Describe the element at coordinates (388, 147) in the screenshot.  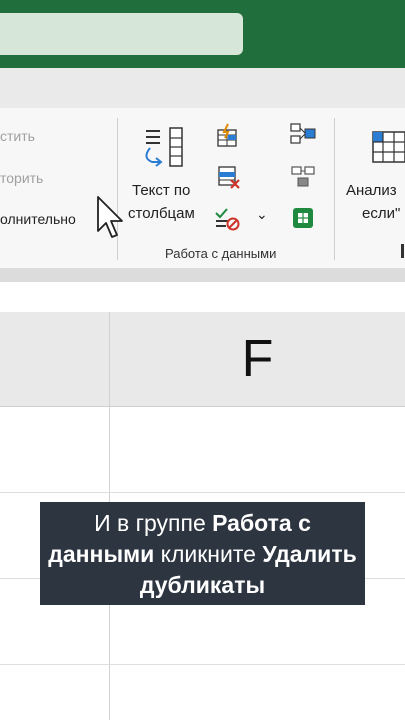
I see `what-if-analysis-icon` at that location.